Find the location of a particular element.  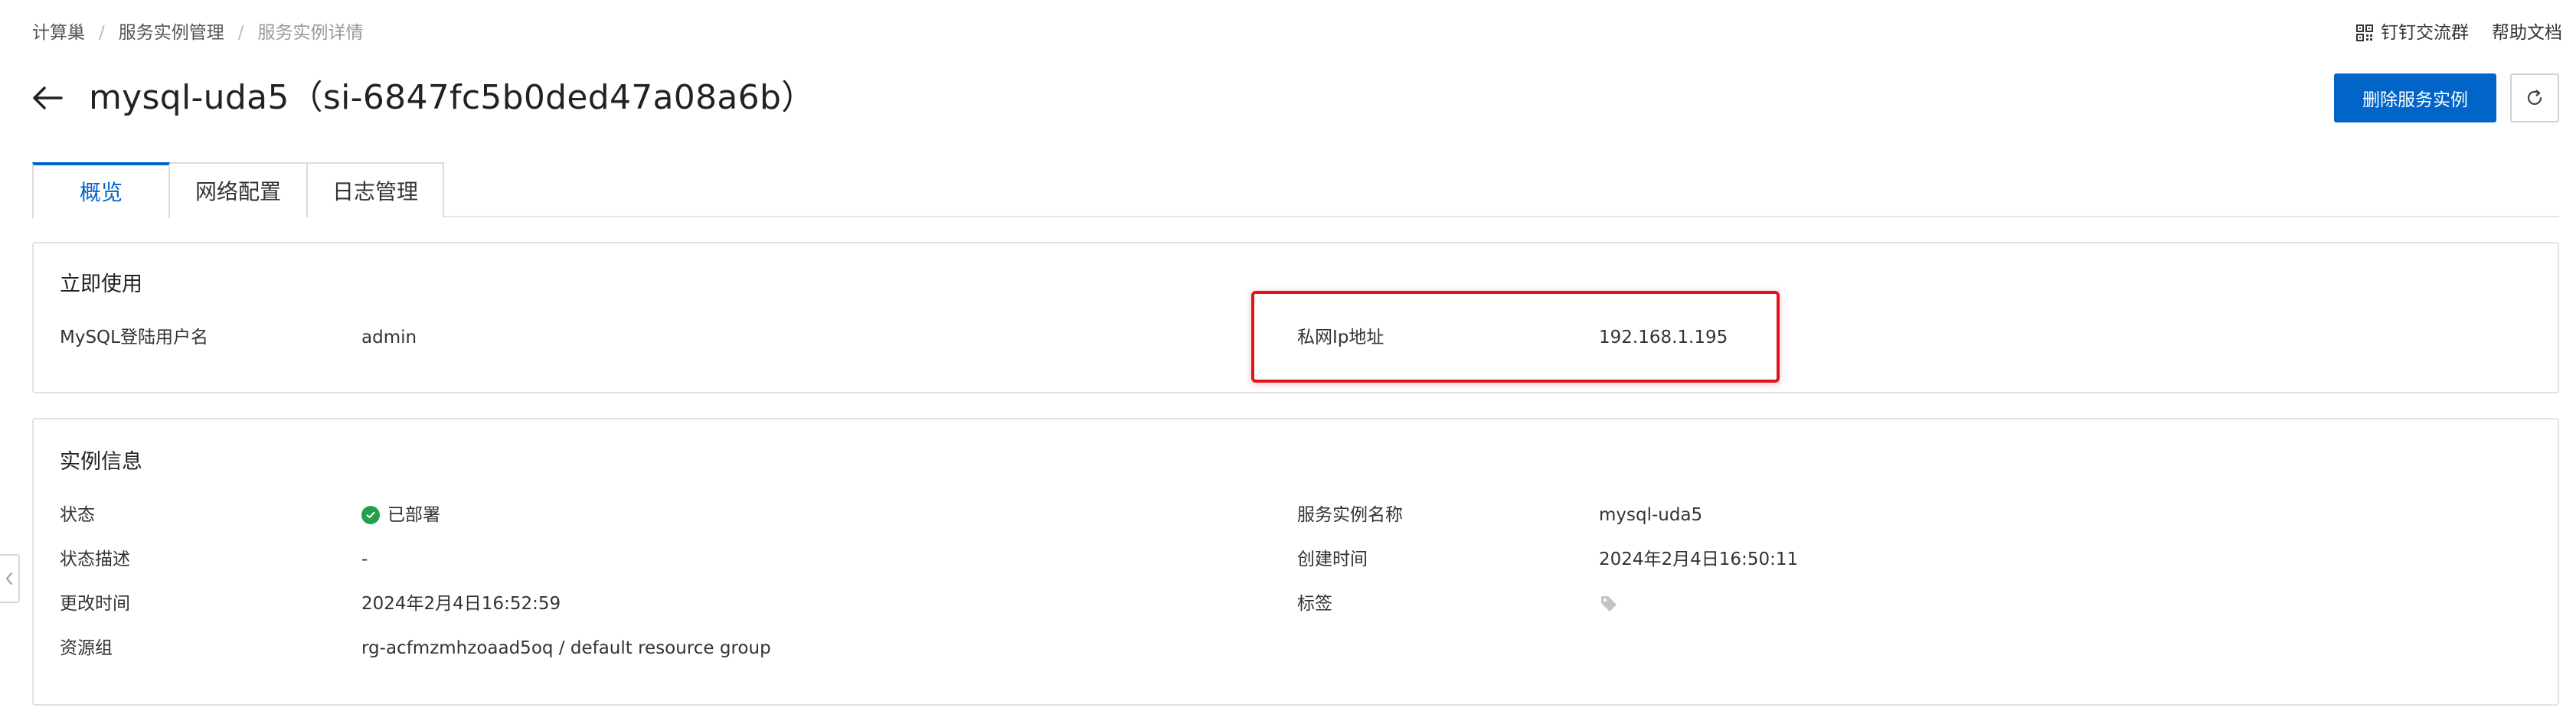

modified-time-label: 更改时间 is located at coordinates (95, 604).